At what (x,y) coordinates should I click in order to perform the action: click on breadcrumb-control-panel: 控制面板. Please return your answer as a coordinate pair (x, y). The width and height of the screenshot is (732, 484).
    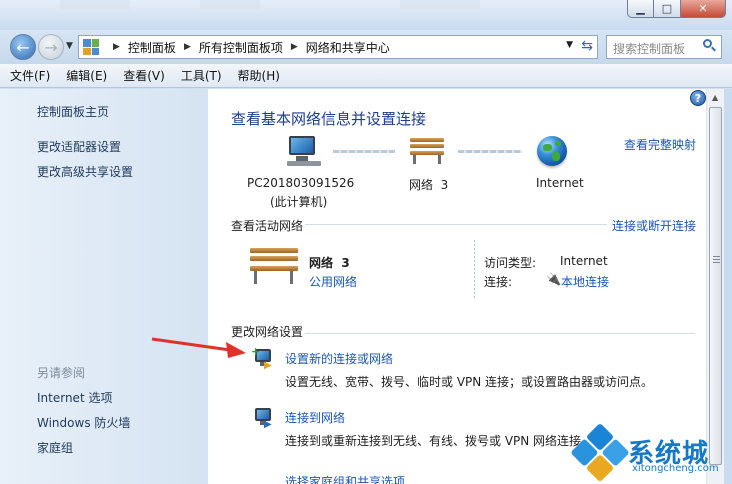
    Looking at the image, I should click on (152, 47).